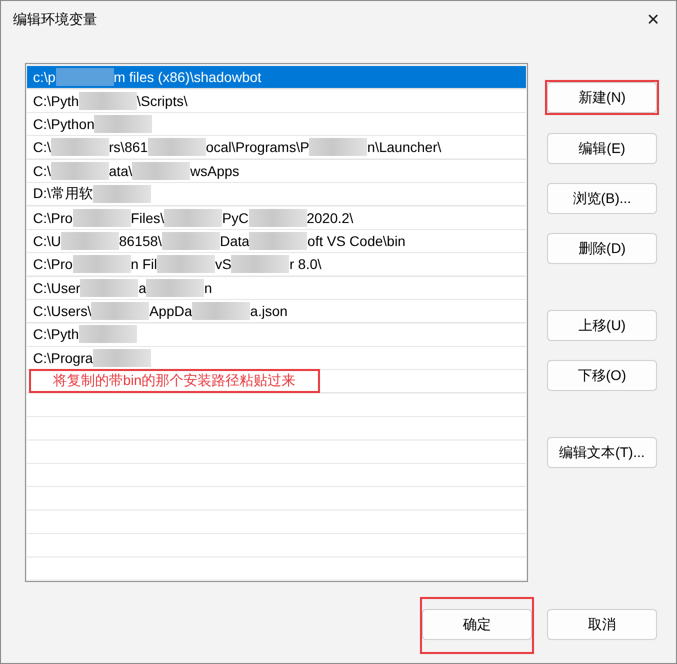 The width and height of the screenshot is (677, 664). What do you see at coordinates (128, 147) in the screenshot?
I see `path-text: rs\861` at bounding box center [128, 147].